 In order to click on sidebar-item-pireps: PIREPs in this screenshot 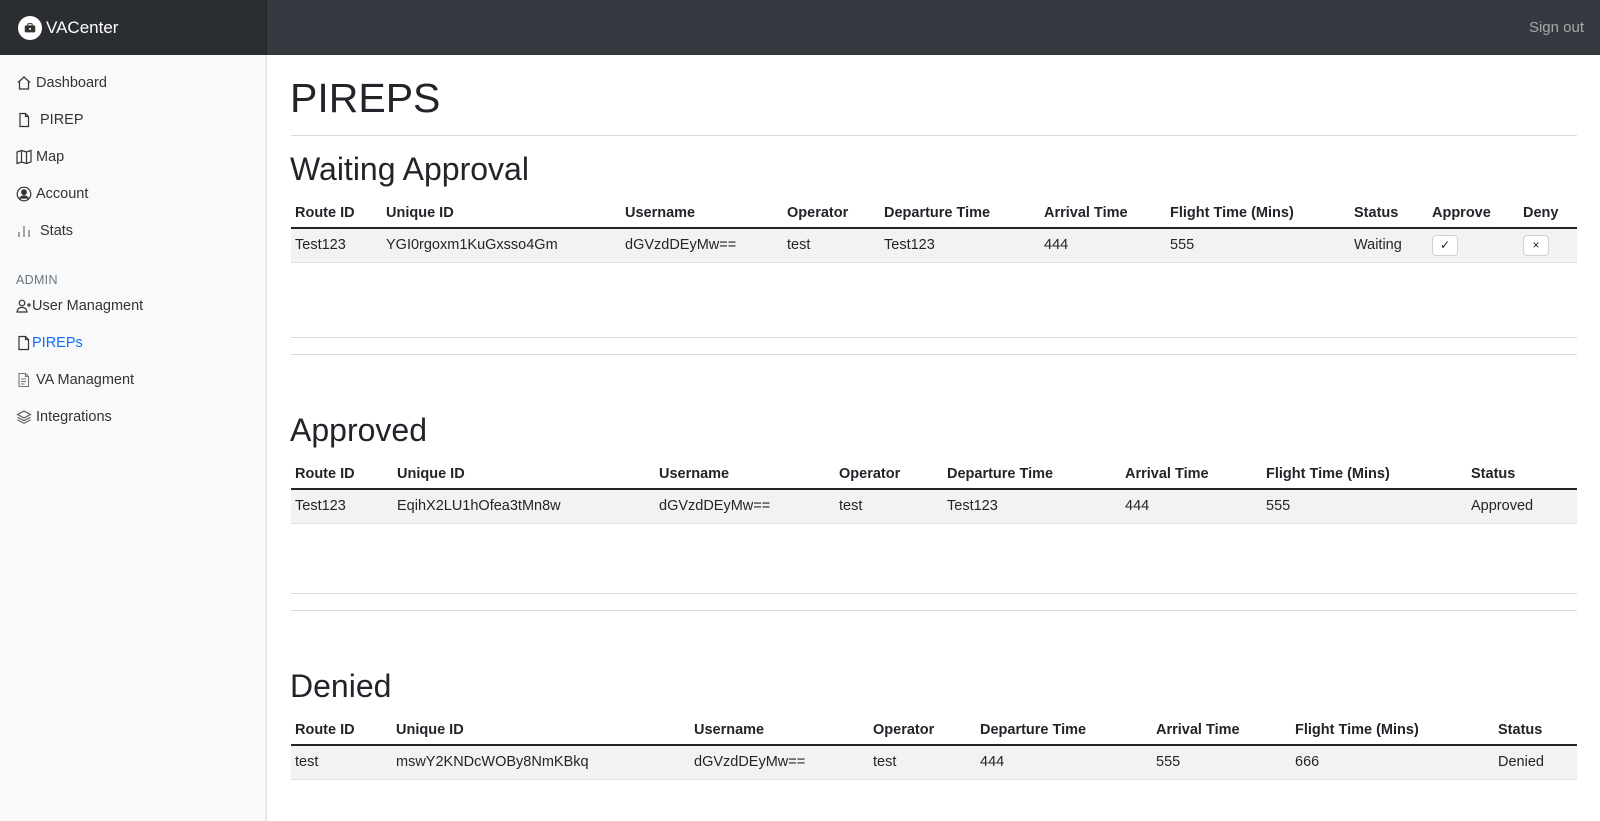, I will do `click(49, 343)`.